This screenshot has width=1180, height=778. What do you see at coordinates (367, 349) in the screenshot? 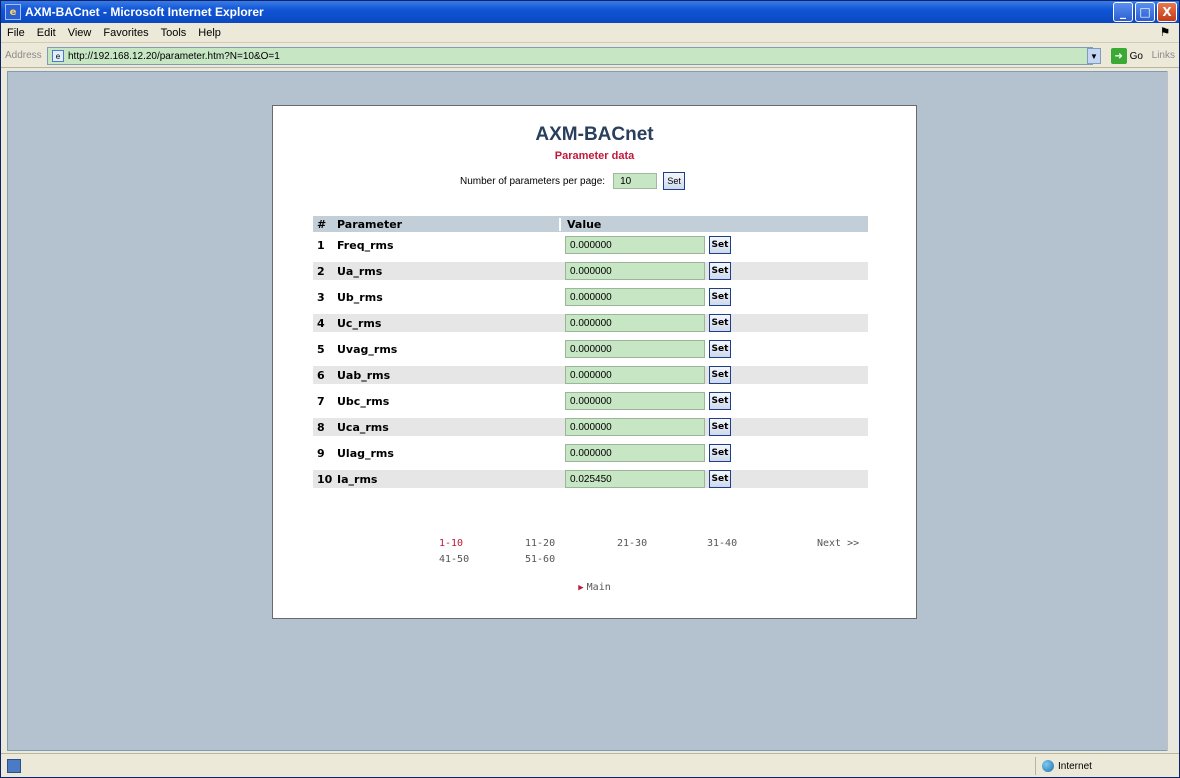
I see `row-parameter: Uvag_rms` at bounding box center [367, 349].